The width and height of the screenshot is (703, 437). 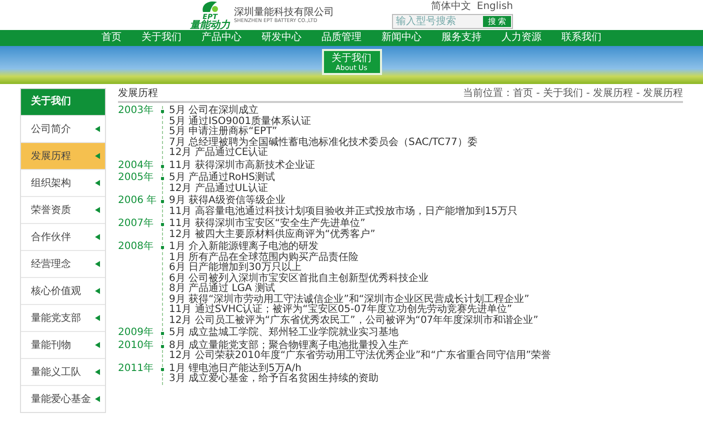 I want to click on year-label: 2004年, so click(x=136, y=165).